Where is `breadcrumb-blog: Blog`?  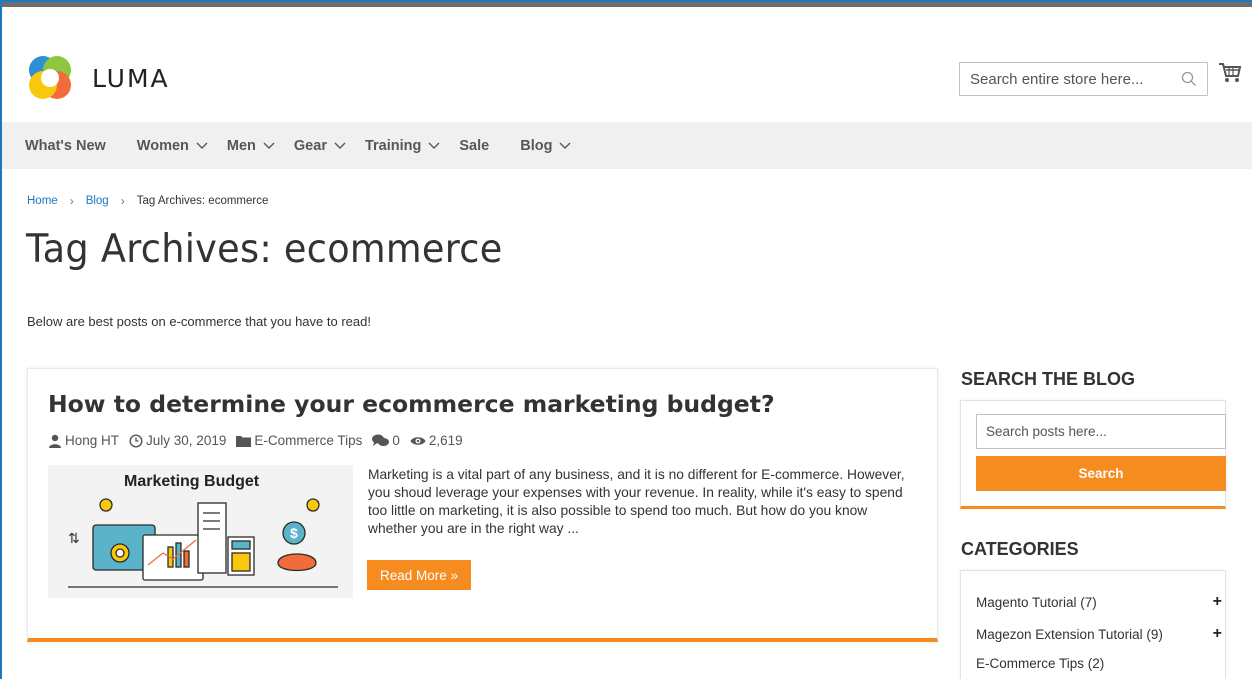
breadcrumb-blog: Blog is located at coordinates (97, 201).